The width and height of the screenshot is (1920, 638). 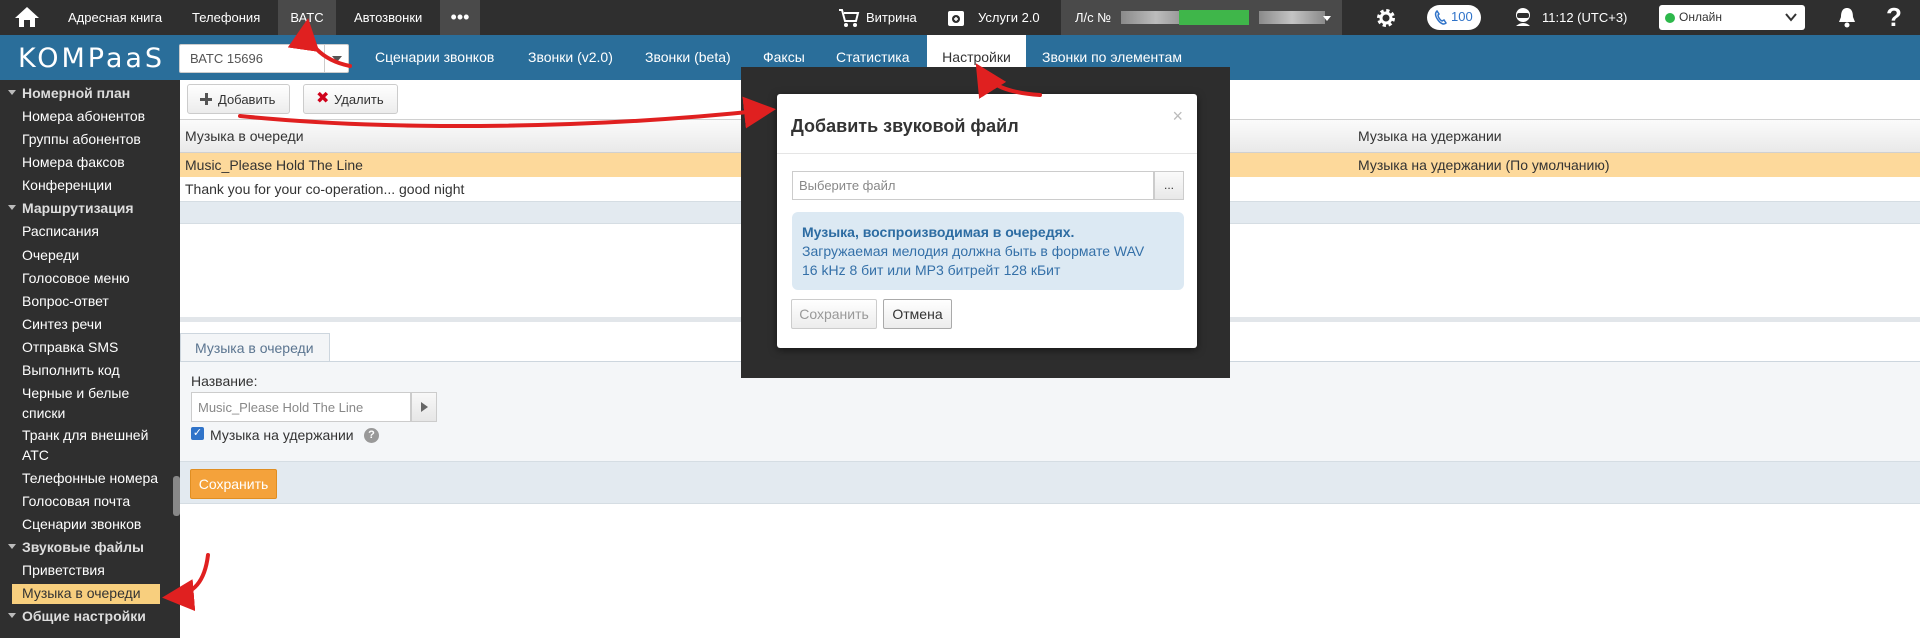 What do you see at coordinates (90, 186) in the screenshot?
I see `sidebar-item-conferences: Конференции` at bounding box center [90, 186].